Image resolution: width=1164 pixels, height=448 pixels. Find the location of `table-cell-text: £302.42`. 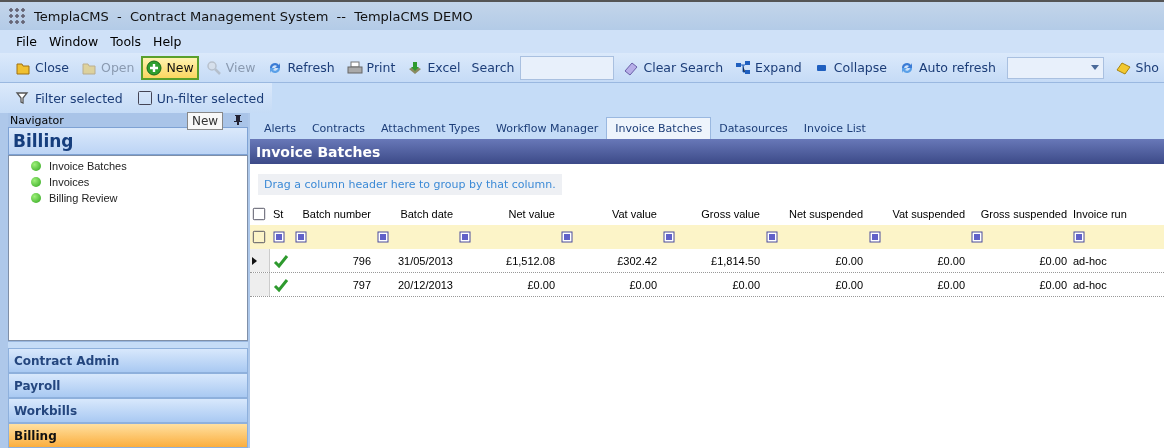

table-cell-text: £302.42 is located at coordinates (637, 260).